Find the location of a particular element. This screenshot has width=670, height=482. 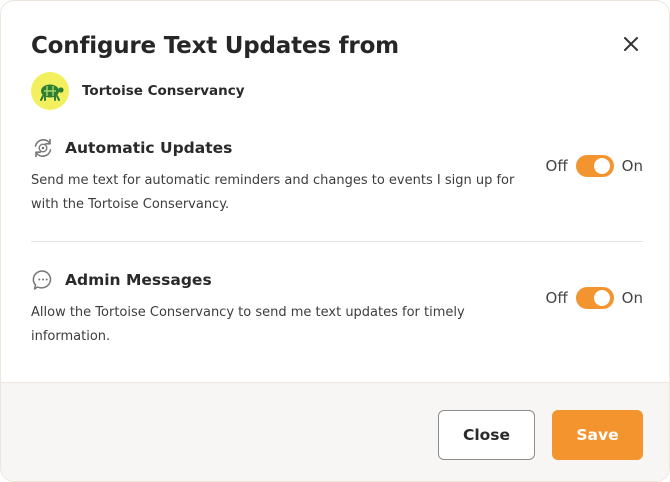

automatic-updates-toggle is located at coordinates (594, 166).